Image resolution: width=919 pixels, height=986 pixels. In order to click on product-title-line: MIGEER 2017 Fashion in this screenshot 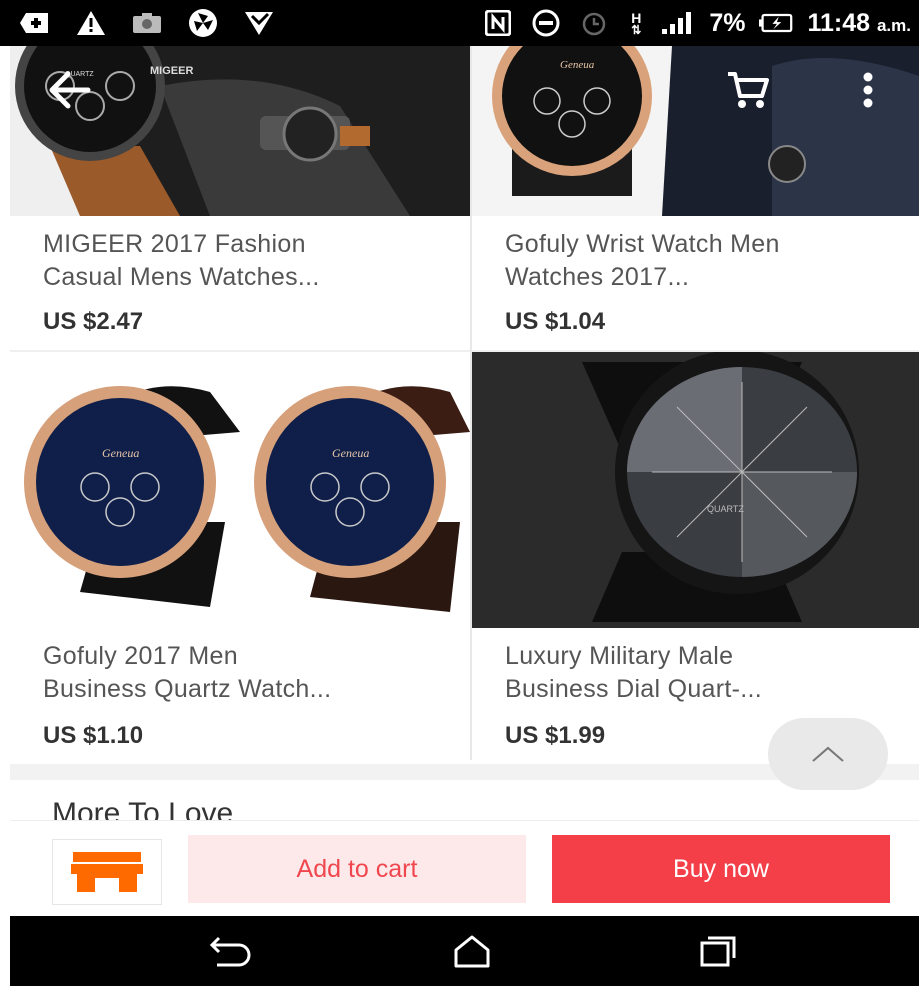, I will do `click(174, 244)`.